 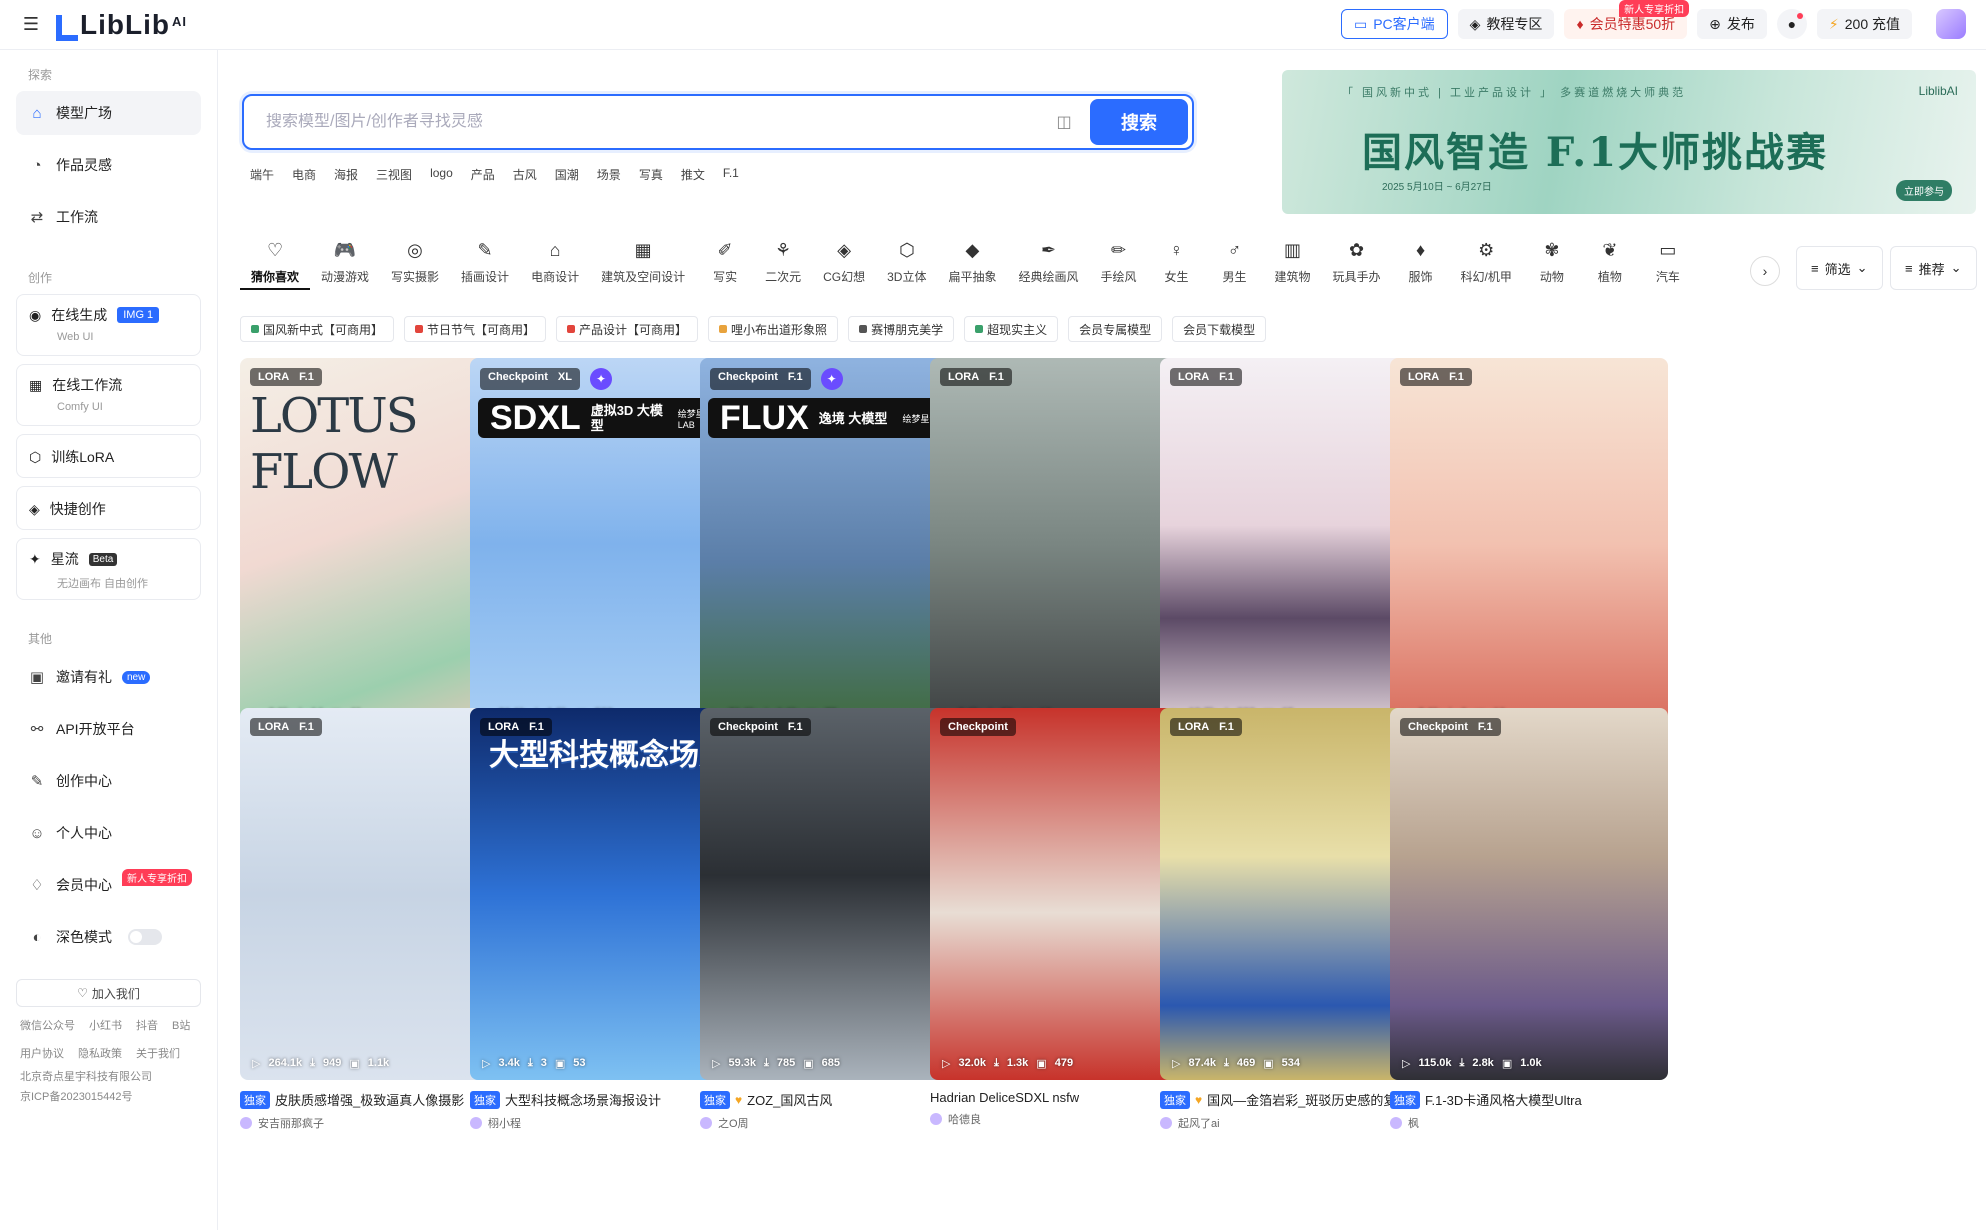 What do you see at coordinates (369, 1099) in the screenshot?
I see `model-name: 皮肤质感增强_极致逼真人像摄影` at bounding box center [369, 1099].